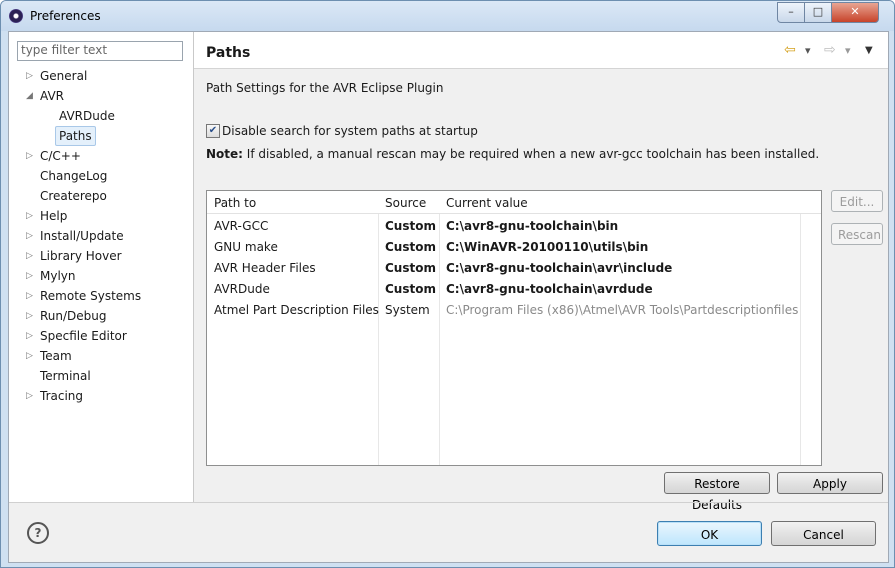 The image size is (895, 568). Describe the element at coordinates (81, 256) in the screenshot. I see `tree-item-label: Library Hover` at that location.